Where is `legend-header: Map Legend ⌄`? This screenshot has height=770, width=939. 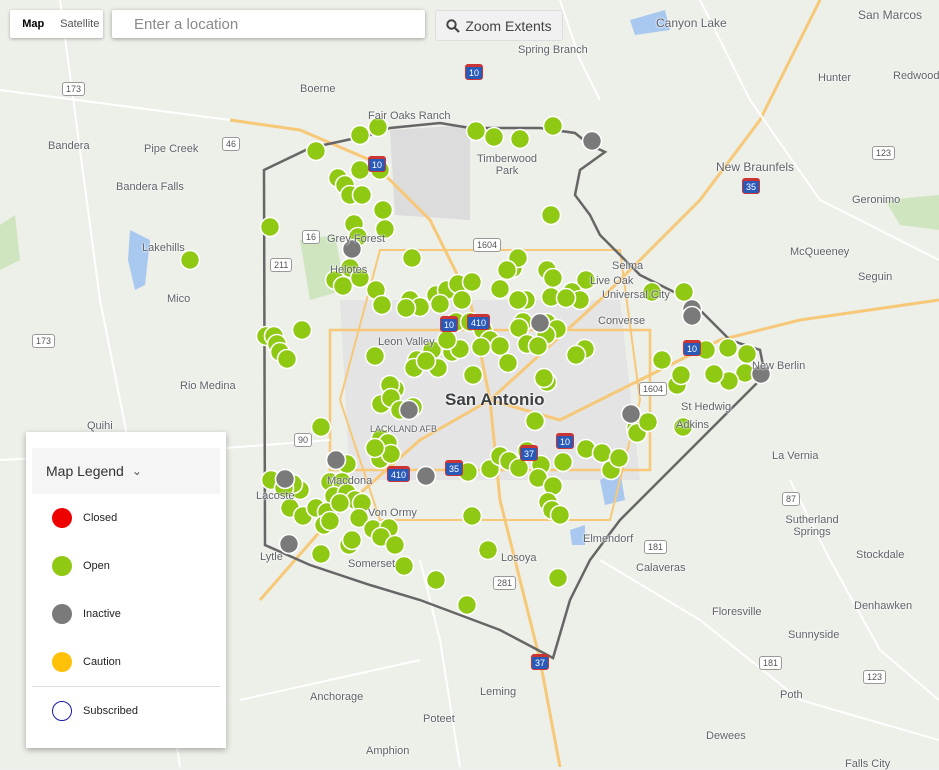
legend-header: Map Legend ⌄ is located at coordinates (126, 471).